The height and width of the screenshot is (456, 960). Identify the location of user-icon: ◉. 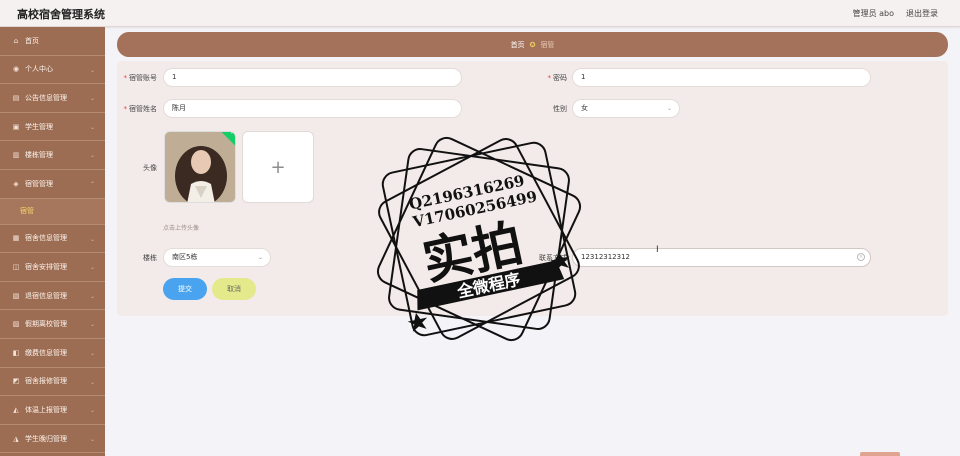
(16, 69).